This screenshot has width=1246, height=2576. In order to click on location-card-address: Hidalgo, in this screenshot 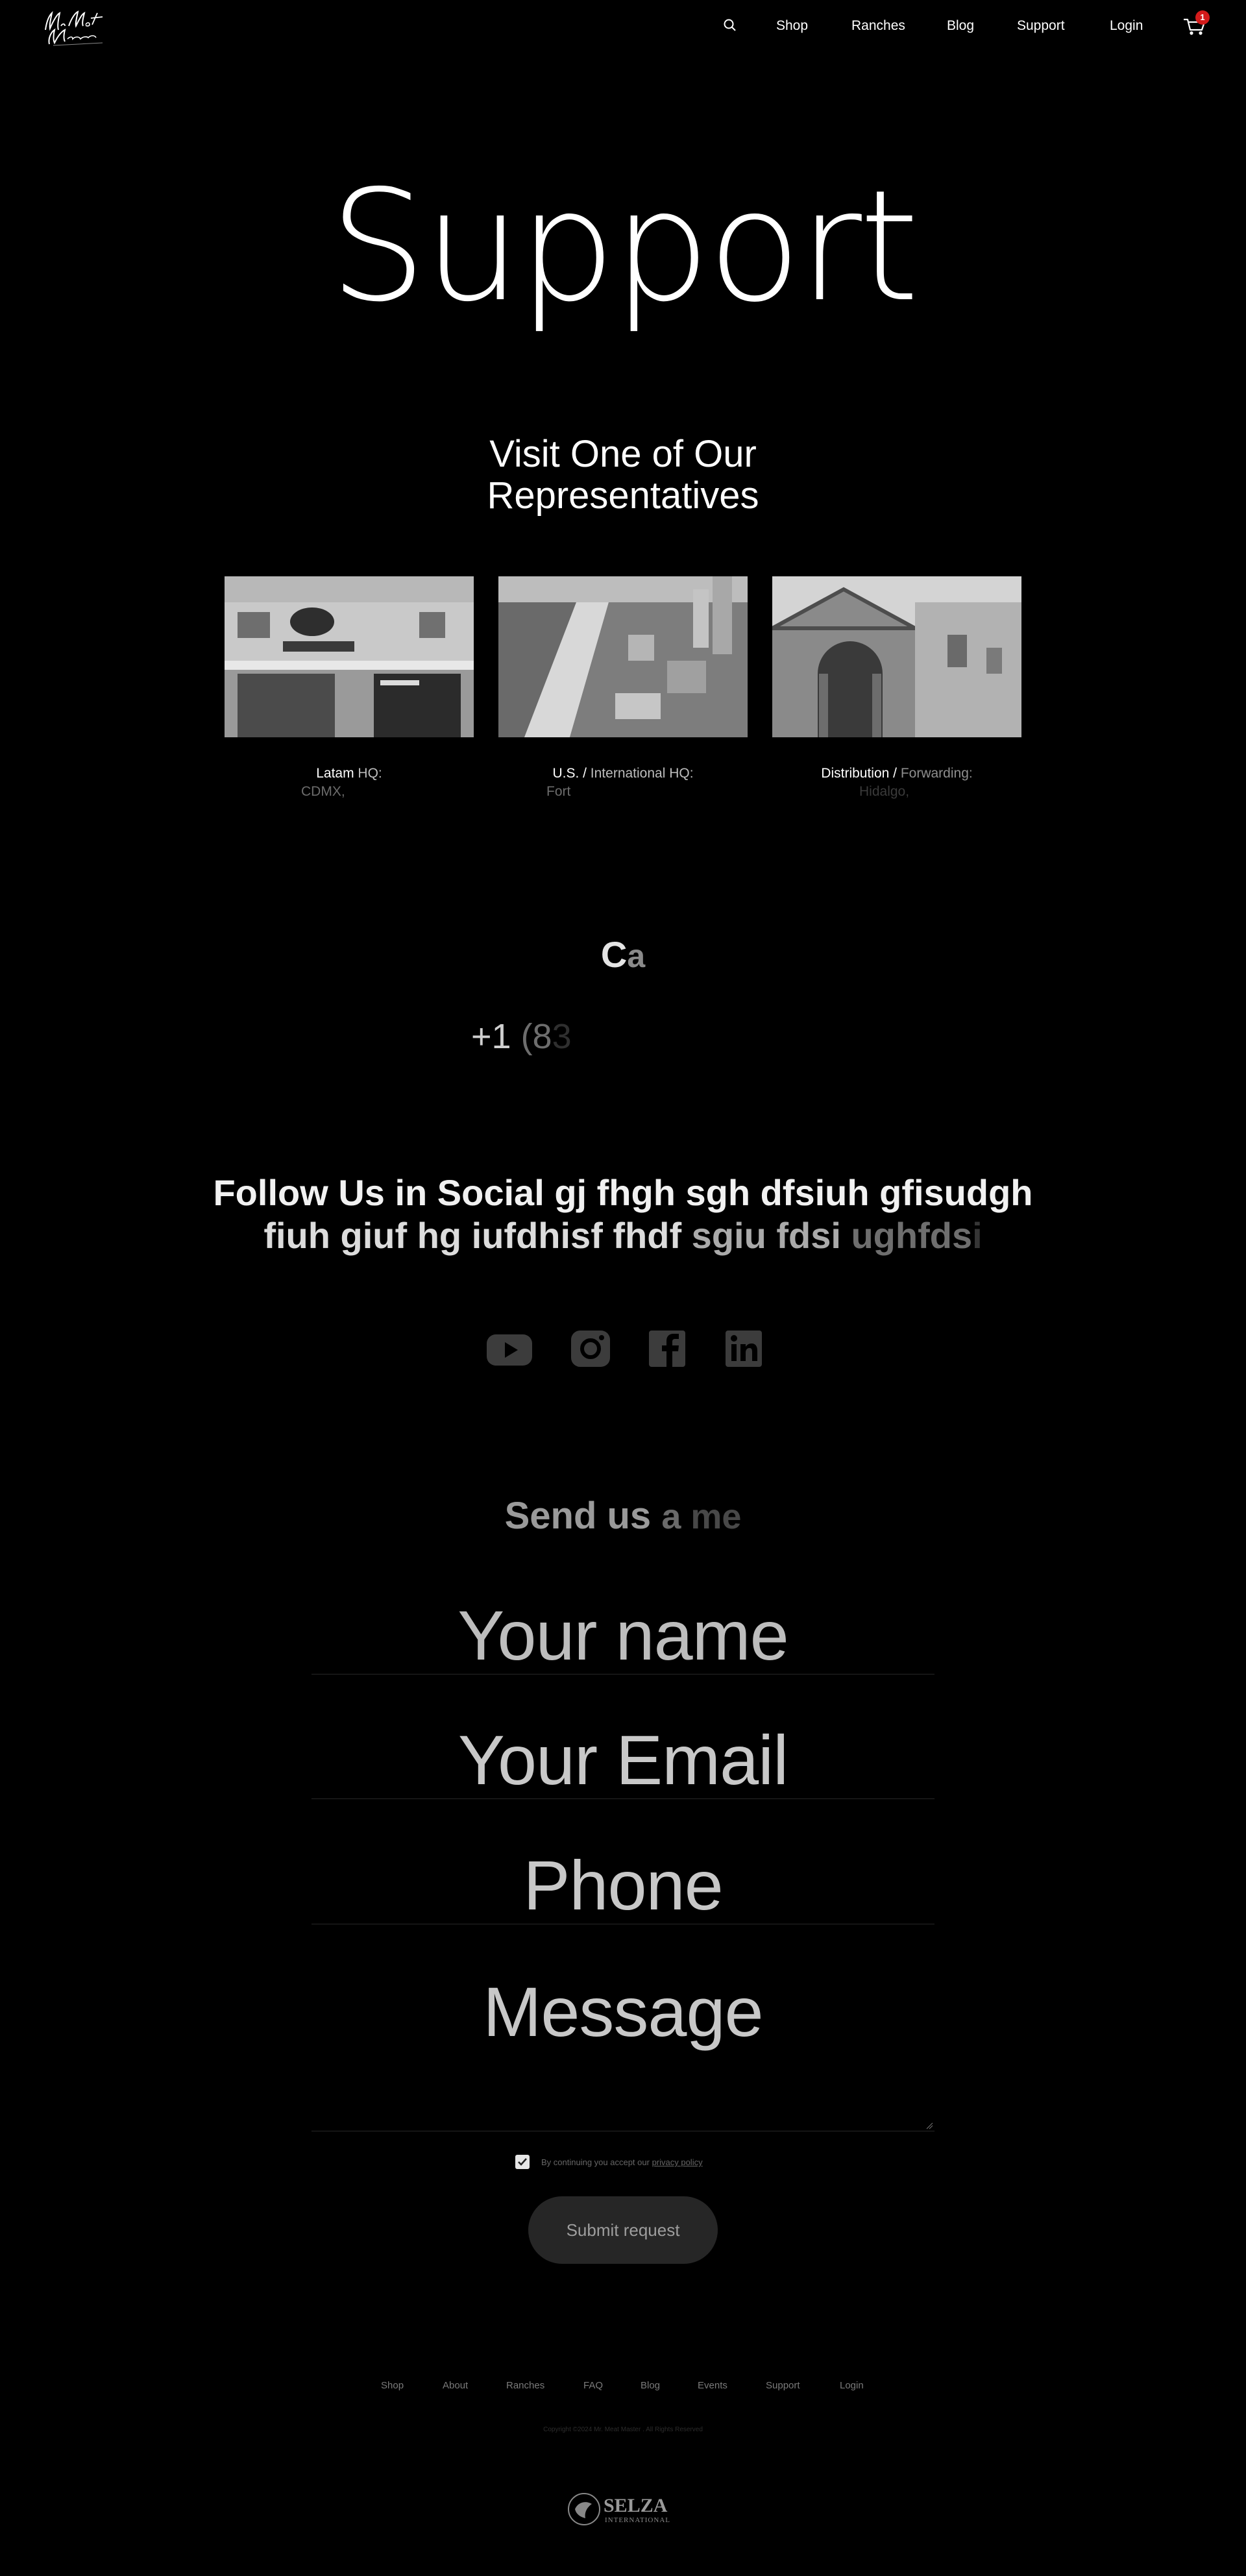, I will do `click(884, 791)`.